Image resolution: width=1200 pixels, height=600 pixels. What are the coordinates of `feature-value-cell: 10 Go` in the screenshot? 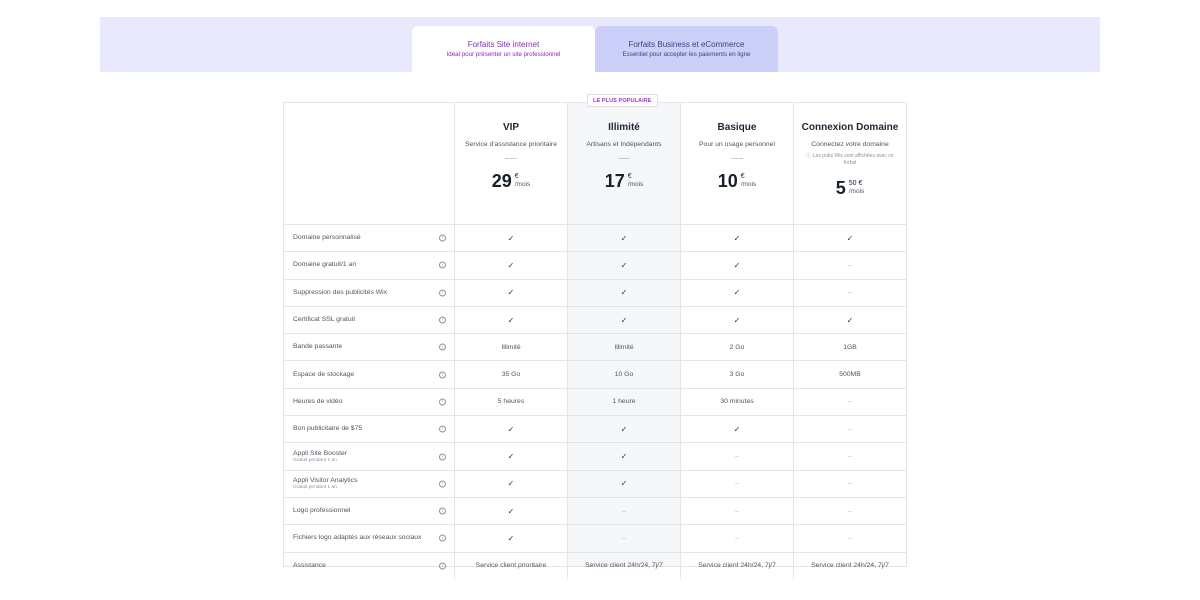 It's located at (623, 374).